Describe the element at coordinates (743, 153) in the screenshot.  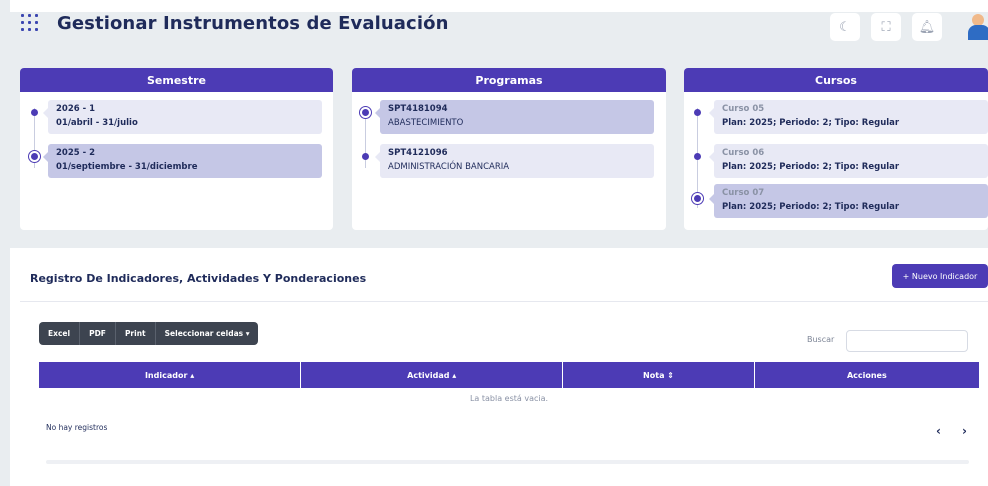
I see `curso-name: Curso 06` at that location.